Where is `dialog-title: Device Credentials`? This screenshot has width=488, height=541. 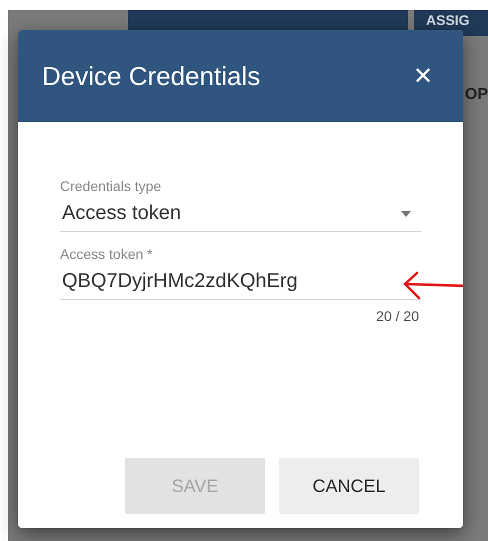
dialog-title: Device Credentials is located at coordinates (151, 76).